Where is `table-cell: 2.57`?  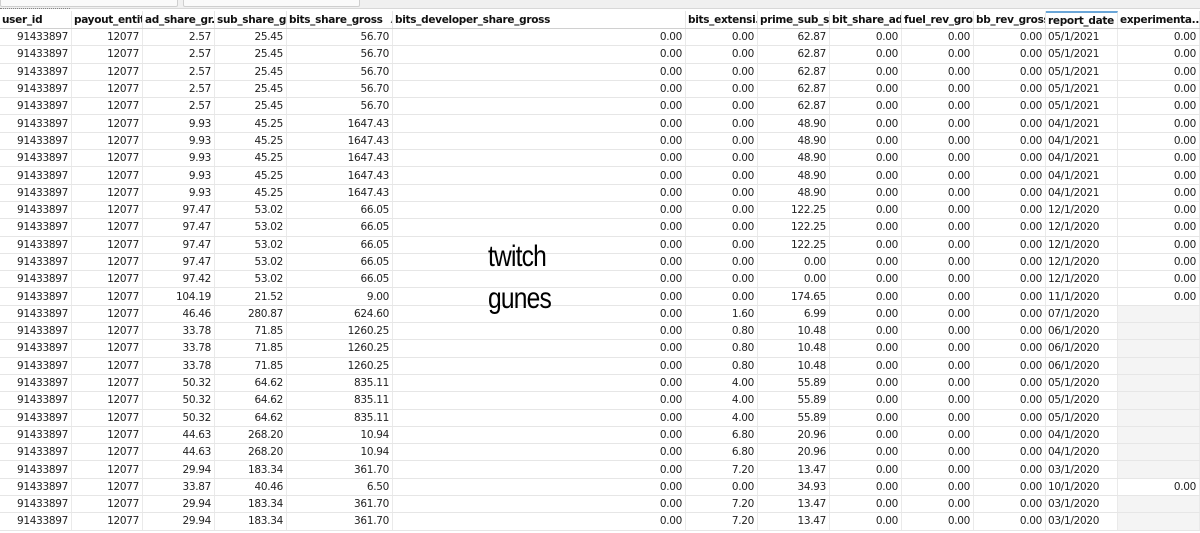
table-cell: 2.57 is located at coordinates (179, 71).